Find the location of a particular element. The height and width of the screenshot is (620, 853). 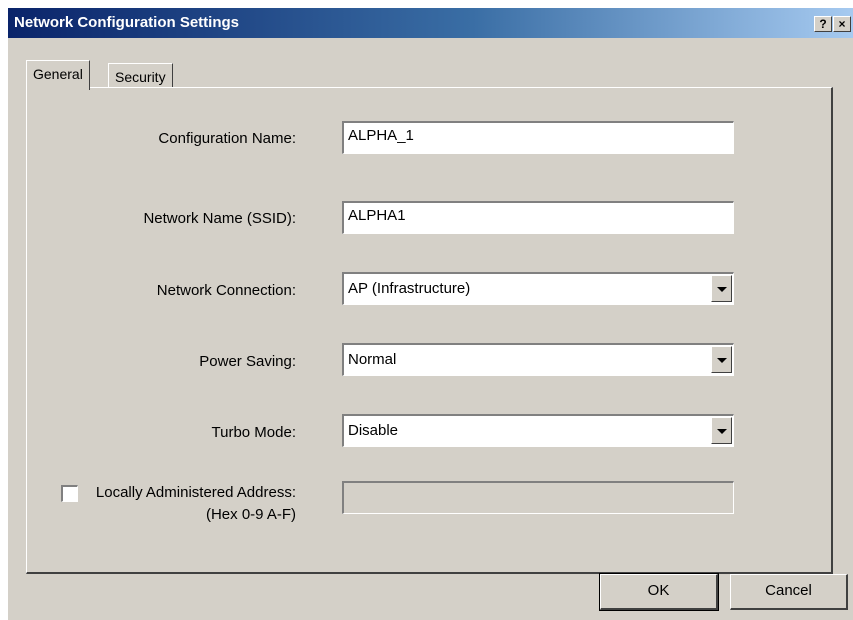

tab-general: General is located at coordinates (58, 75).